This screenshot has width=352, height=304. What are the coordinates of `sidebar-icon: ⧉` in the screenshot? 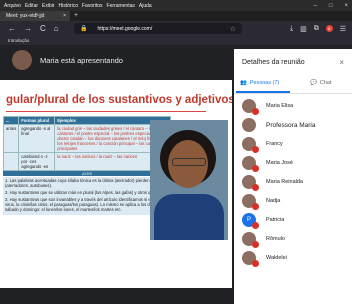 It's located at (316, 29).